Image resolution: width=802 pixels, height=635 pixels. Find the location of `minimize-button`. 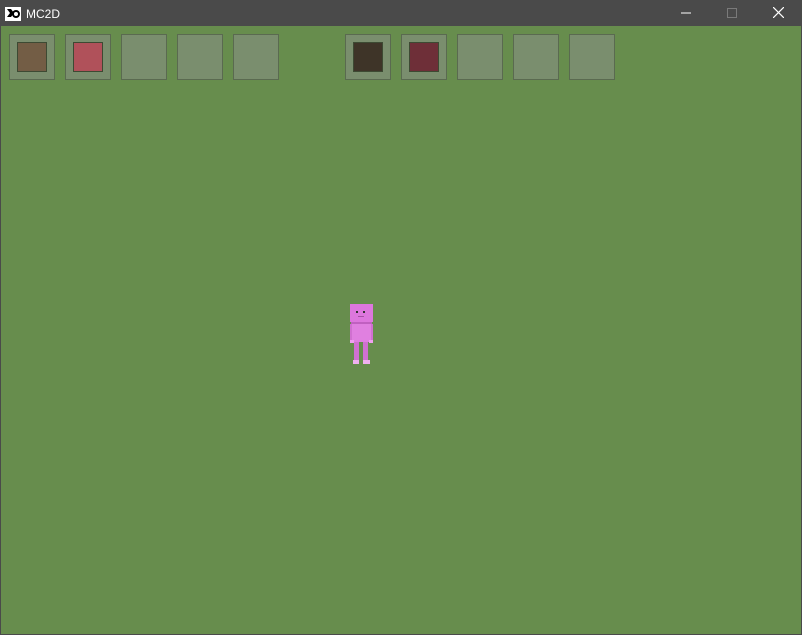

minimize-button is located at coordinates (686, 13).